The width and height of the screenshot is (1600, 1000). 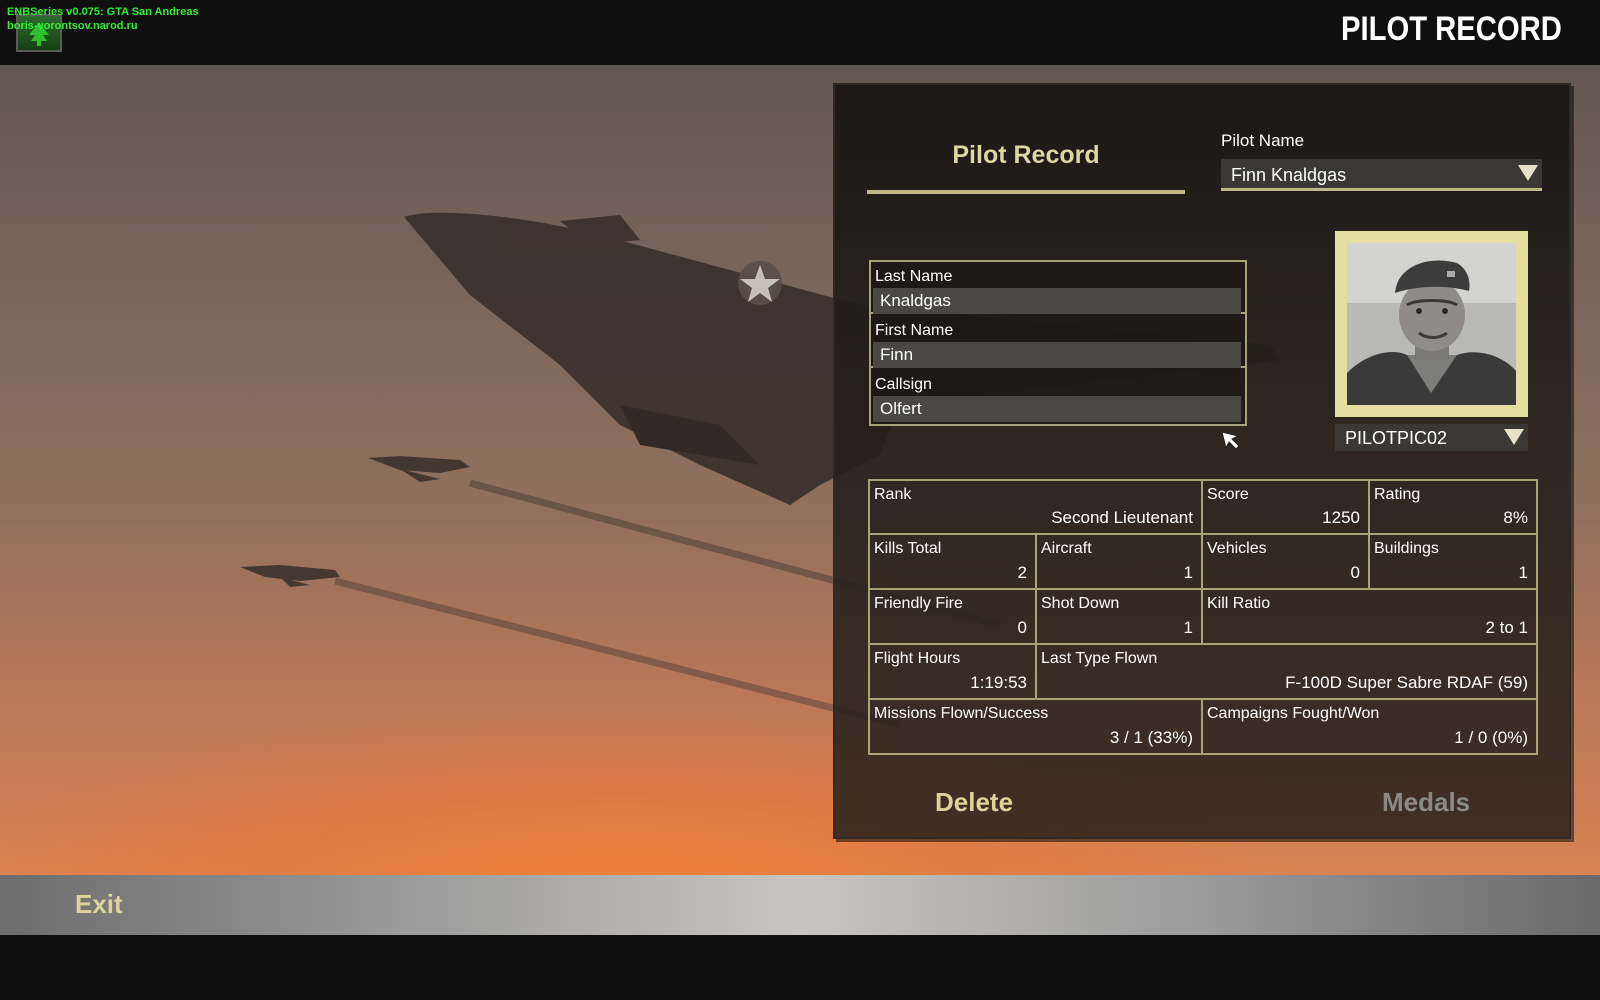 What do you see at coordinates (1406, 682) in the screenshot?
I see `stat-value: F-100D Super Sabre RDAF (59)` at bounding box center [1406, 682].